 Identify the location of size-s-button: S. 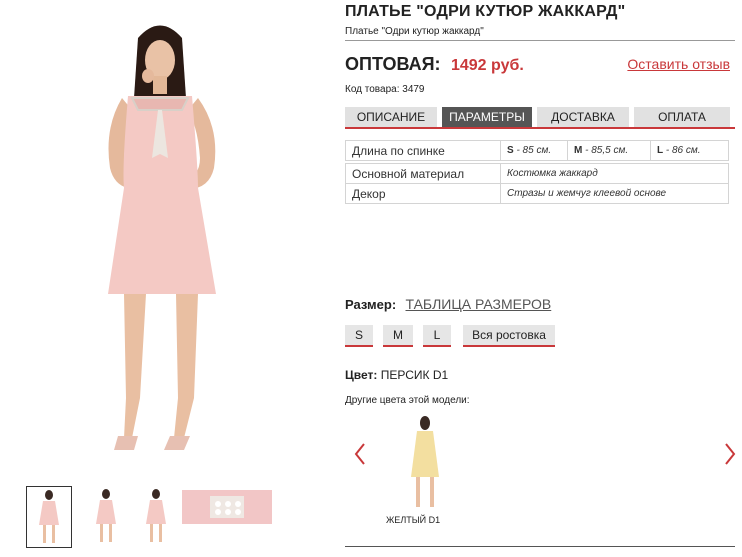
(359, 336).